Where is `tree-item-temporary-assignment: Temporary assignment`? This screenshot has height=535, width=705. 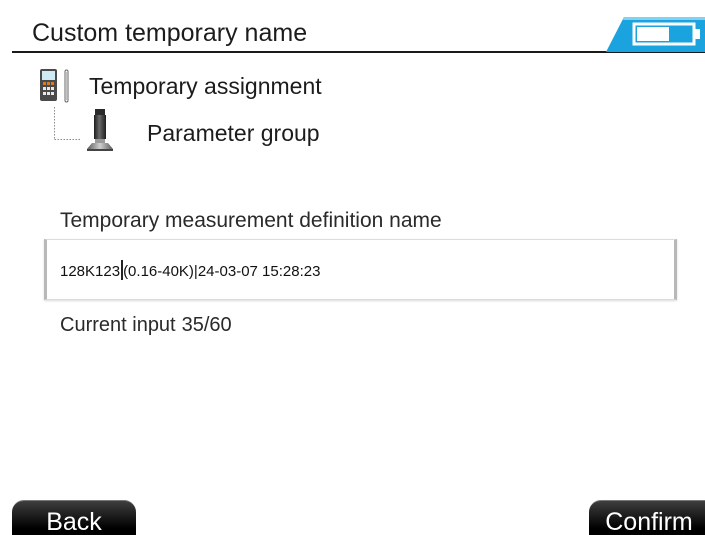 tree-item-temporary-assignment: Temporary assignment is located at coordinates (238, 86).